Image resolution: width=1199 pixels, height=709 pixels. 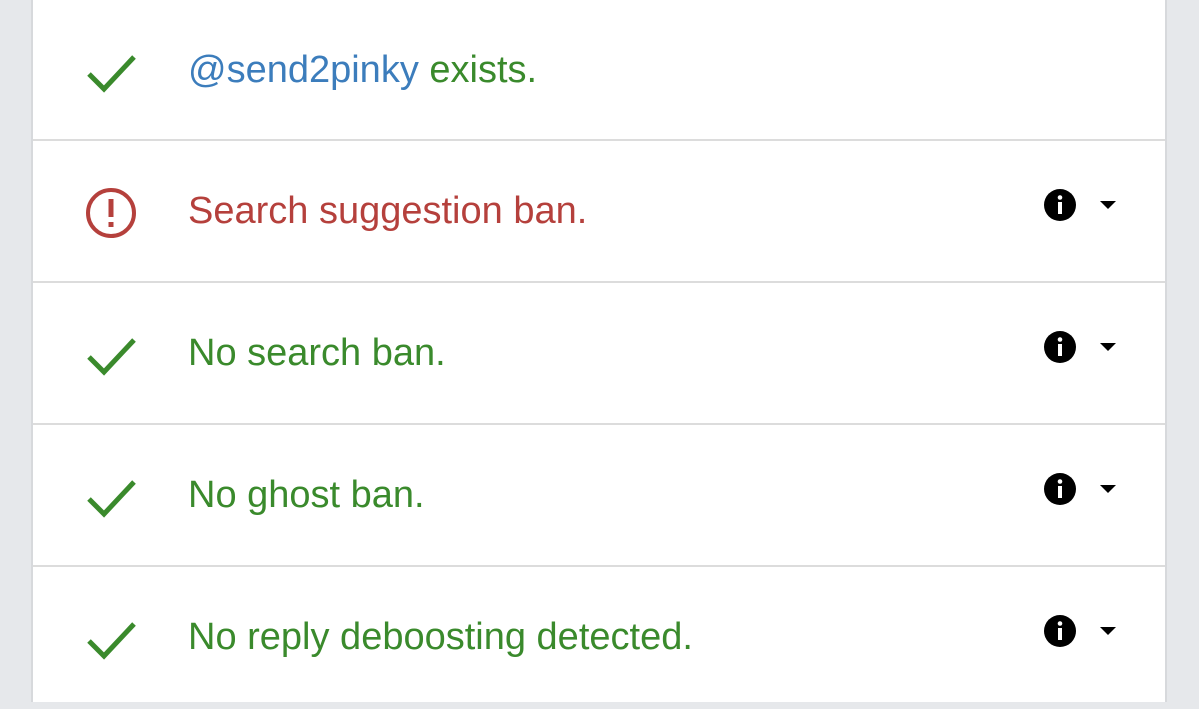 I want to click on result-label: No ghost ban., so click(x=306, y=495).